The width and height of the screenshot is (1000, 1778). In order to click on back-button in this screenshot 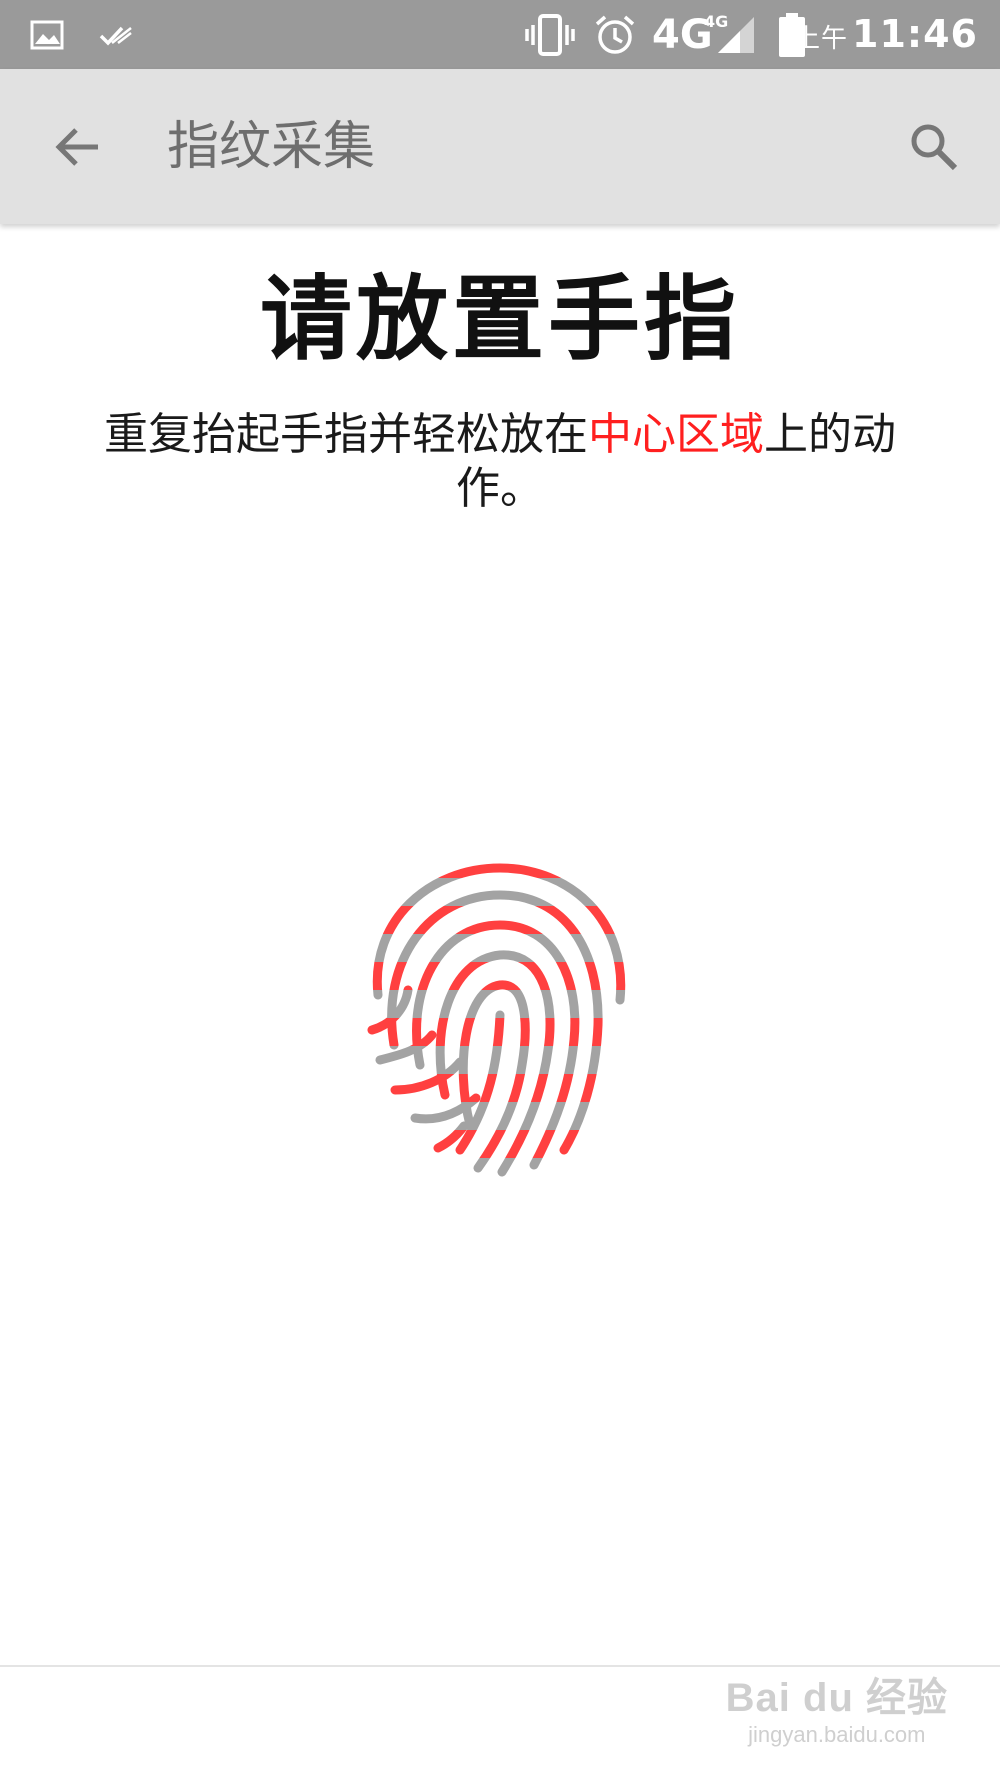, I will do `click(78, 147)`.